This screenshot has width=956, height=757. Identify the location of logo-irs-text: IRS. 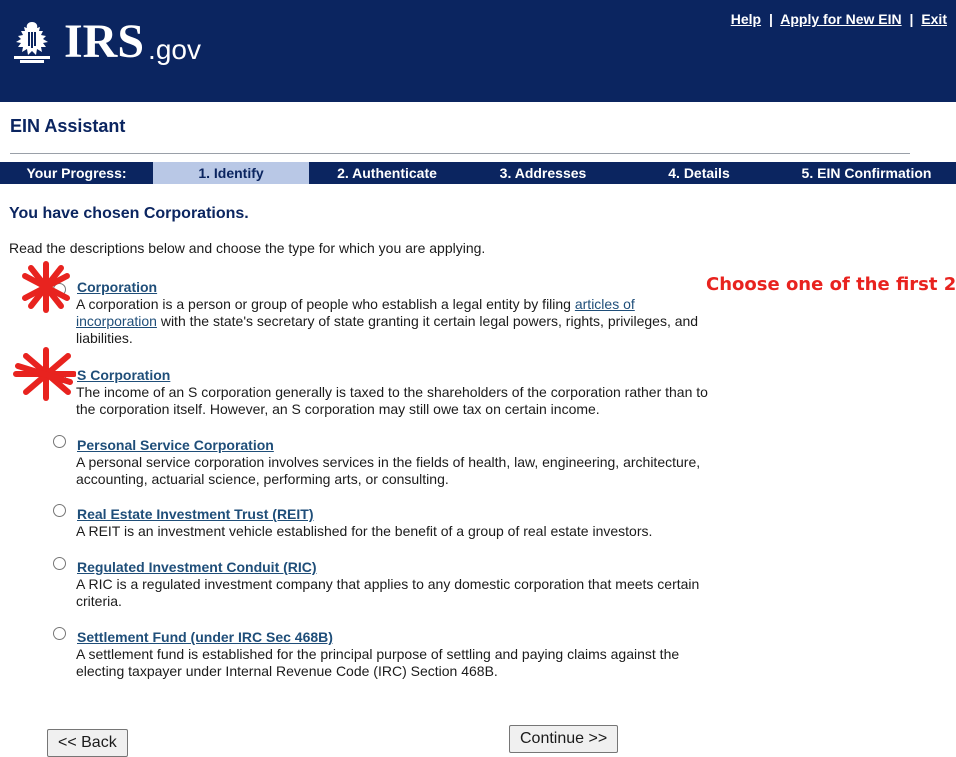
(104, 41).